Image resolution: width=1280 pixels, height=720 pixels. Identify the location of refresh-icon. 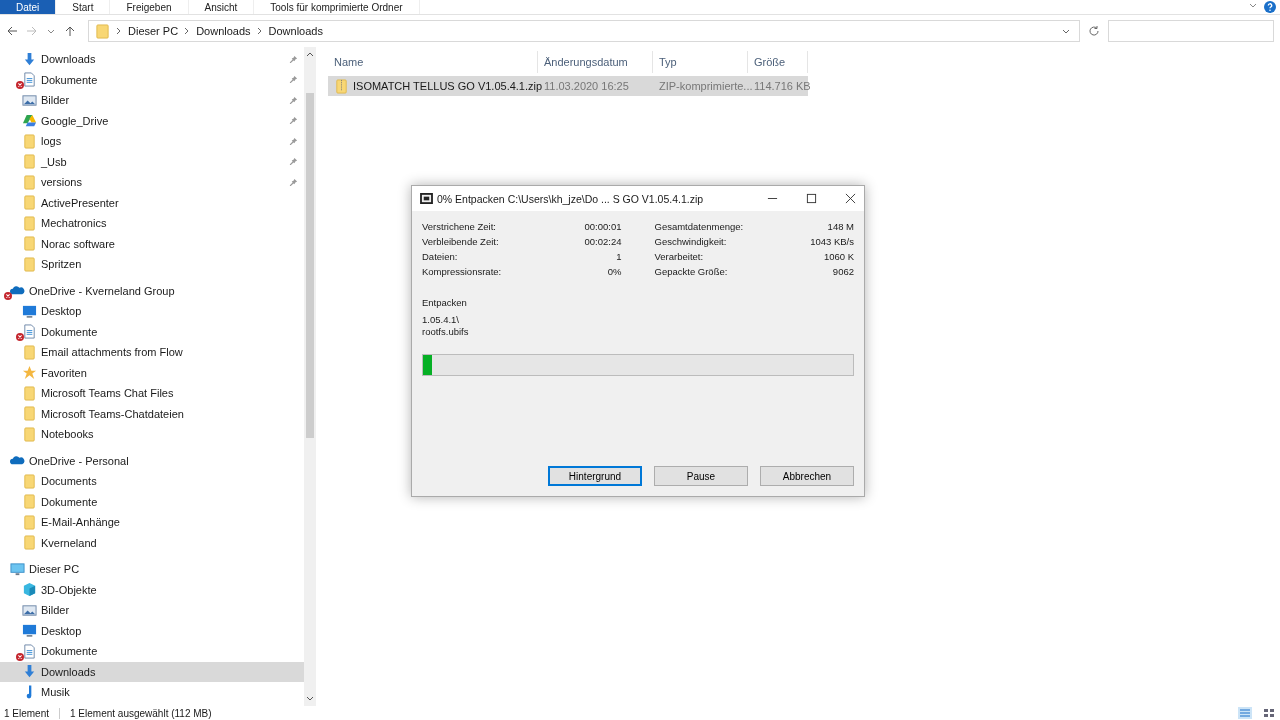
(1094, 31).